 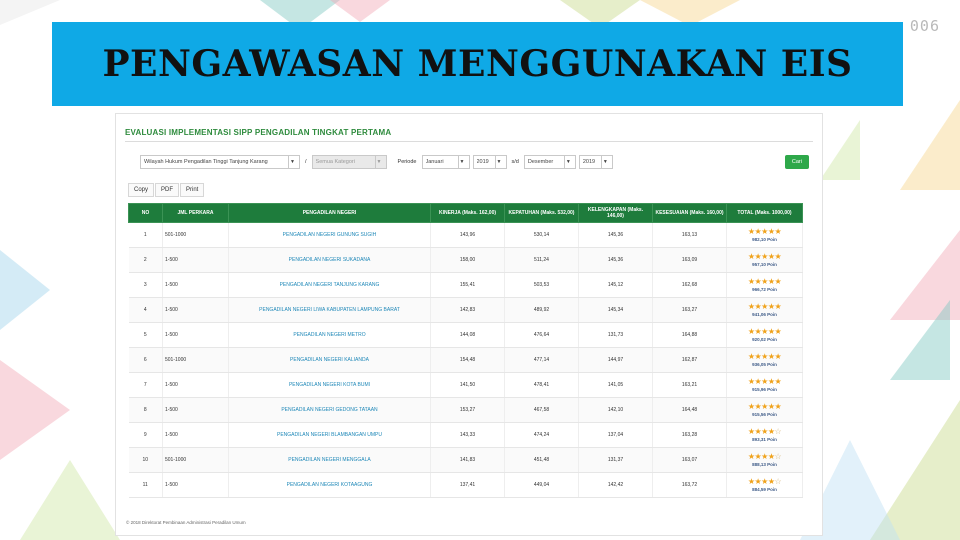 I want to click on cell-pengadilan: PENGADILAN NEGERI GUNUNG SUGIH, so click(x=329, y=235).